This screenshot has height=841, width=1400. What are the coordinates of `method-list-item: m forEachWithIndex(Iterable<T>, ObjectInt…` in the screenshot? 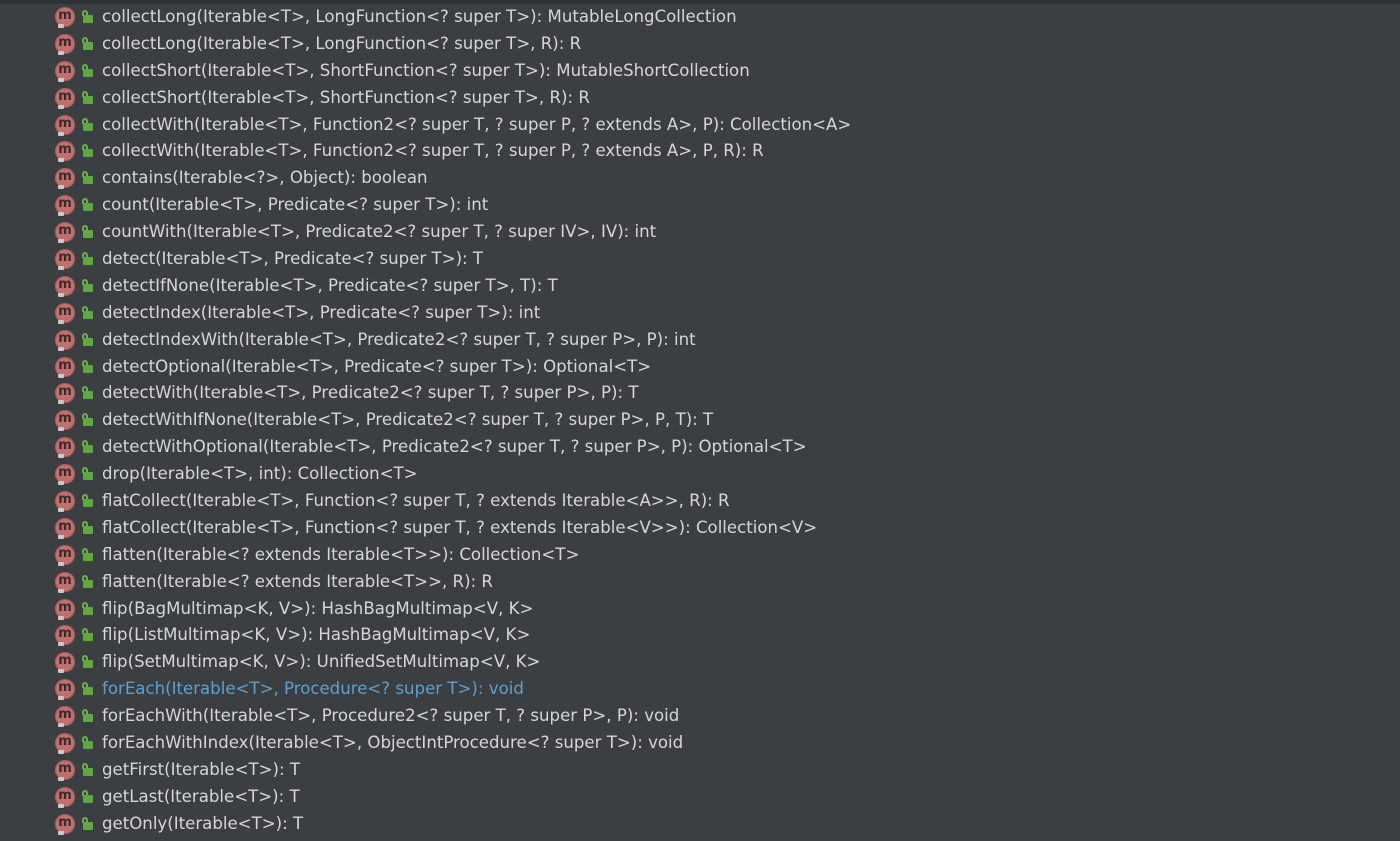 It's located at (700, 743).